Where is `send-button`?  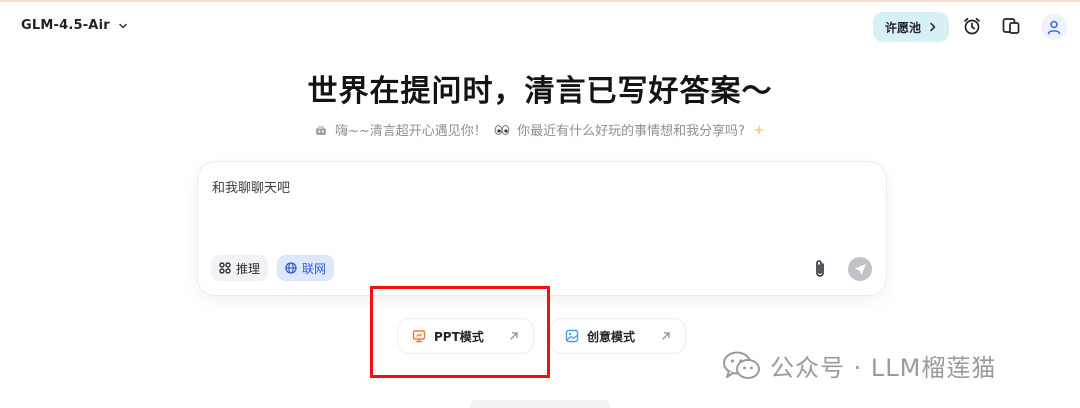 send-button is located at coordinates (860, 269).